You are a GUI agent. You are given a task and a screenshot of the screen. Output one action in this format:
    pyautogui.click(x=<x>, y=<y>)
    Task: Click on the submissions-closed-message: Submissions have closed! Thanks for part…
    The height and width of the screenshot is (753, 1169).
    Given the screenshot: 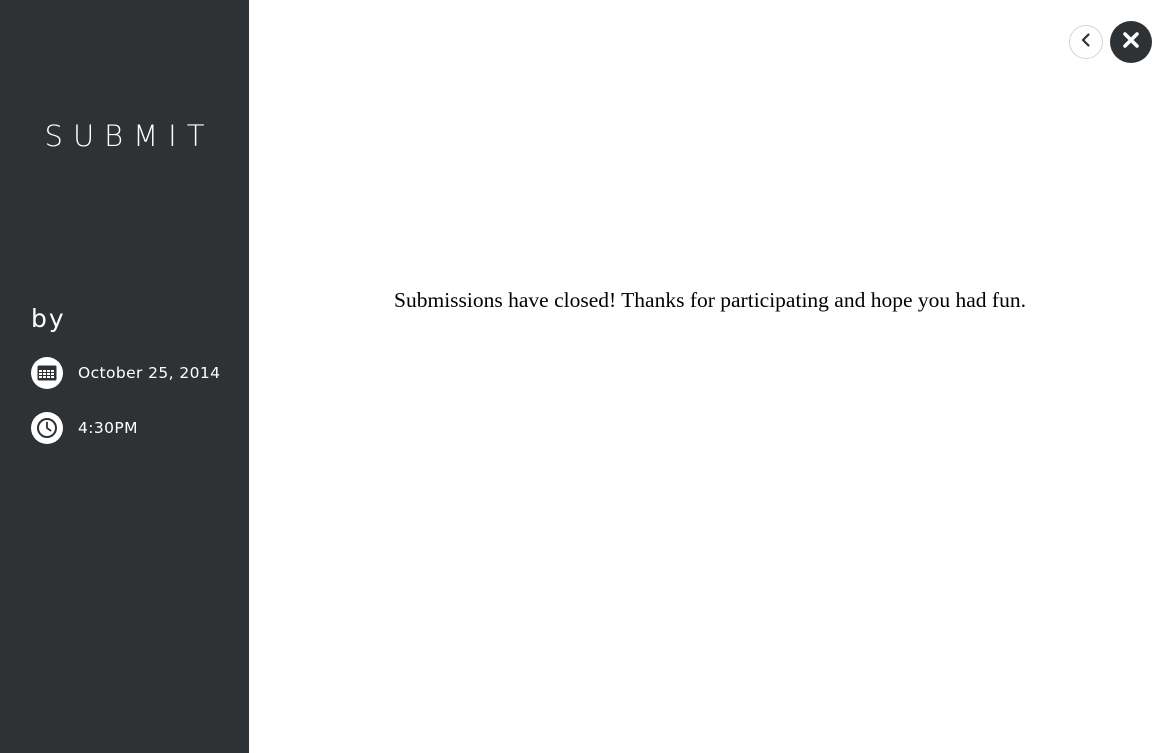 What is the action you would take?
    pyautogui.click(x=710, y=300)
    